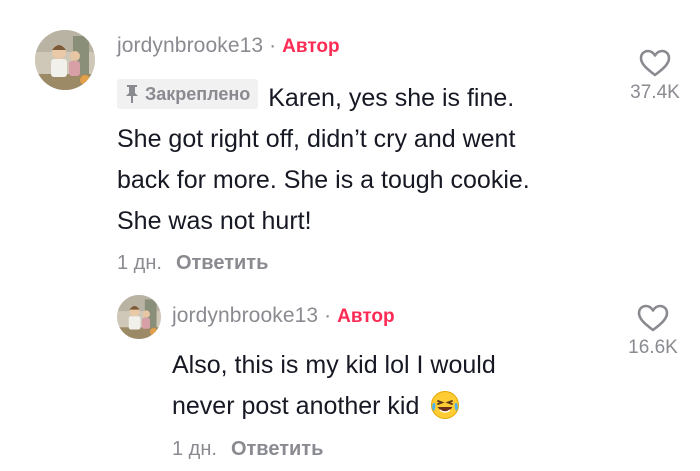  I want to click on comment-last-line: never post another kid, so click(296, 406).